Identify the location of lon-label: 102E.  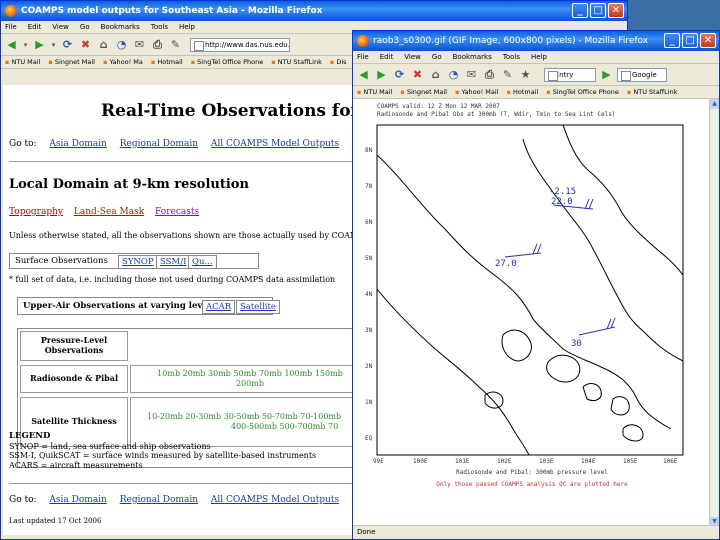
(504, 461).